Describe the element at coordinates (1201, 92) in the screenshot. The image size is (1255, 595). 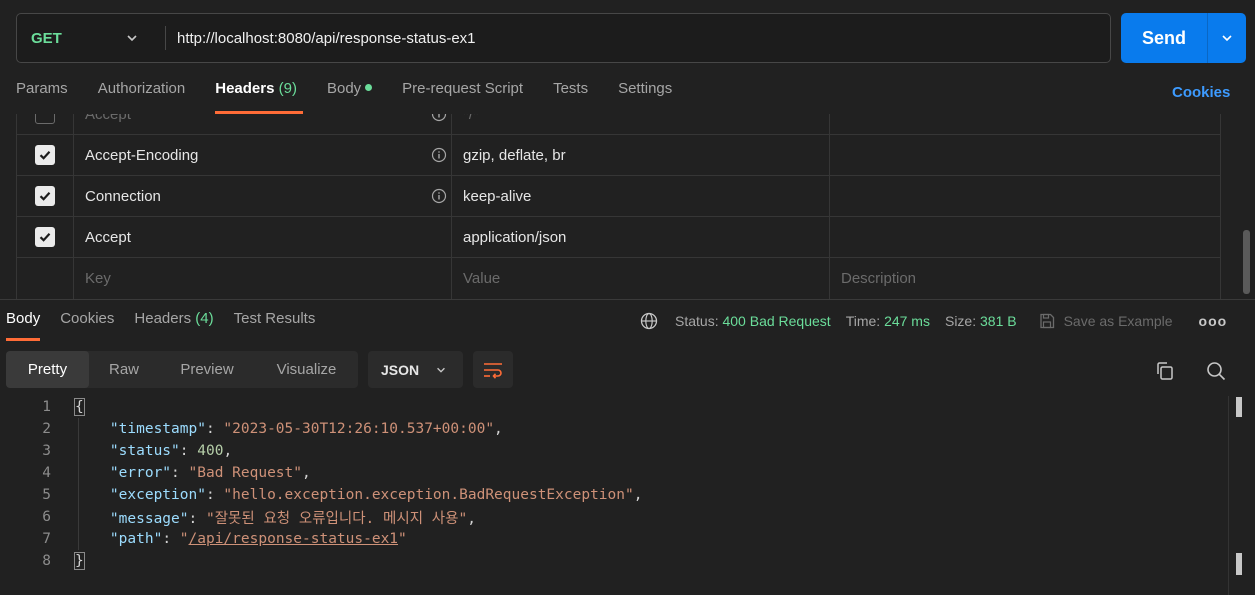
I see `cookies-link: Cookies` at that location.